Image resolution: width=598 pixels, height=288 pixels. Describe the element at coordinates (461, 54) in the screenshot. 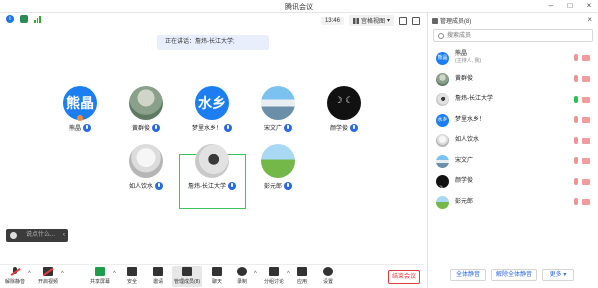

I see `member-name: 熊晶` at that location.